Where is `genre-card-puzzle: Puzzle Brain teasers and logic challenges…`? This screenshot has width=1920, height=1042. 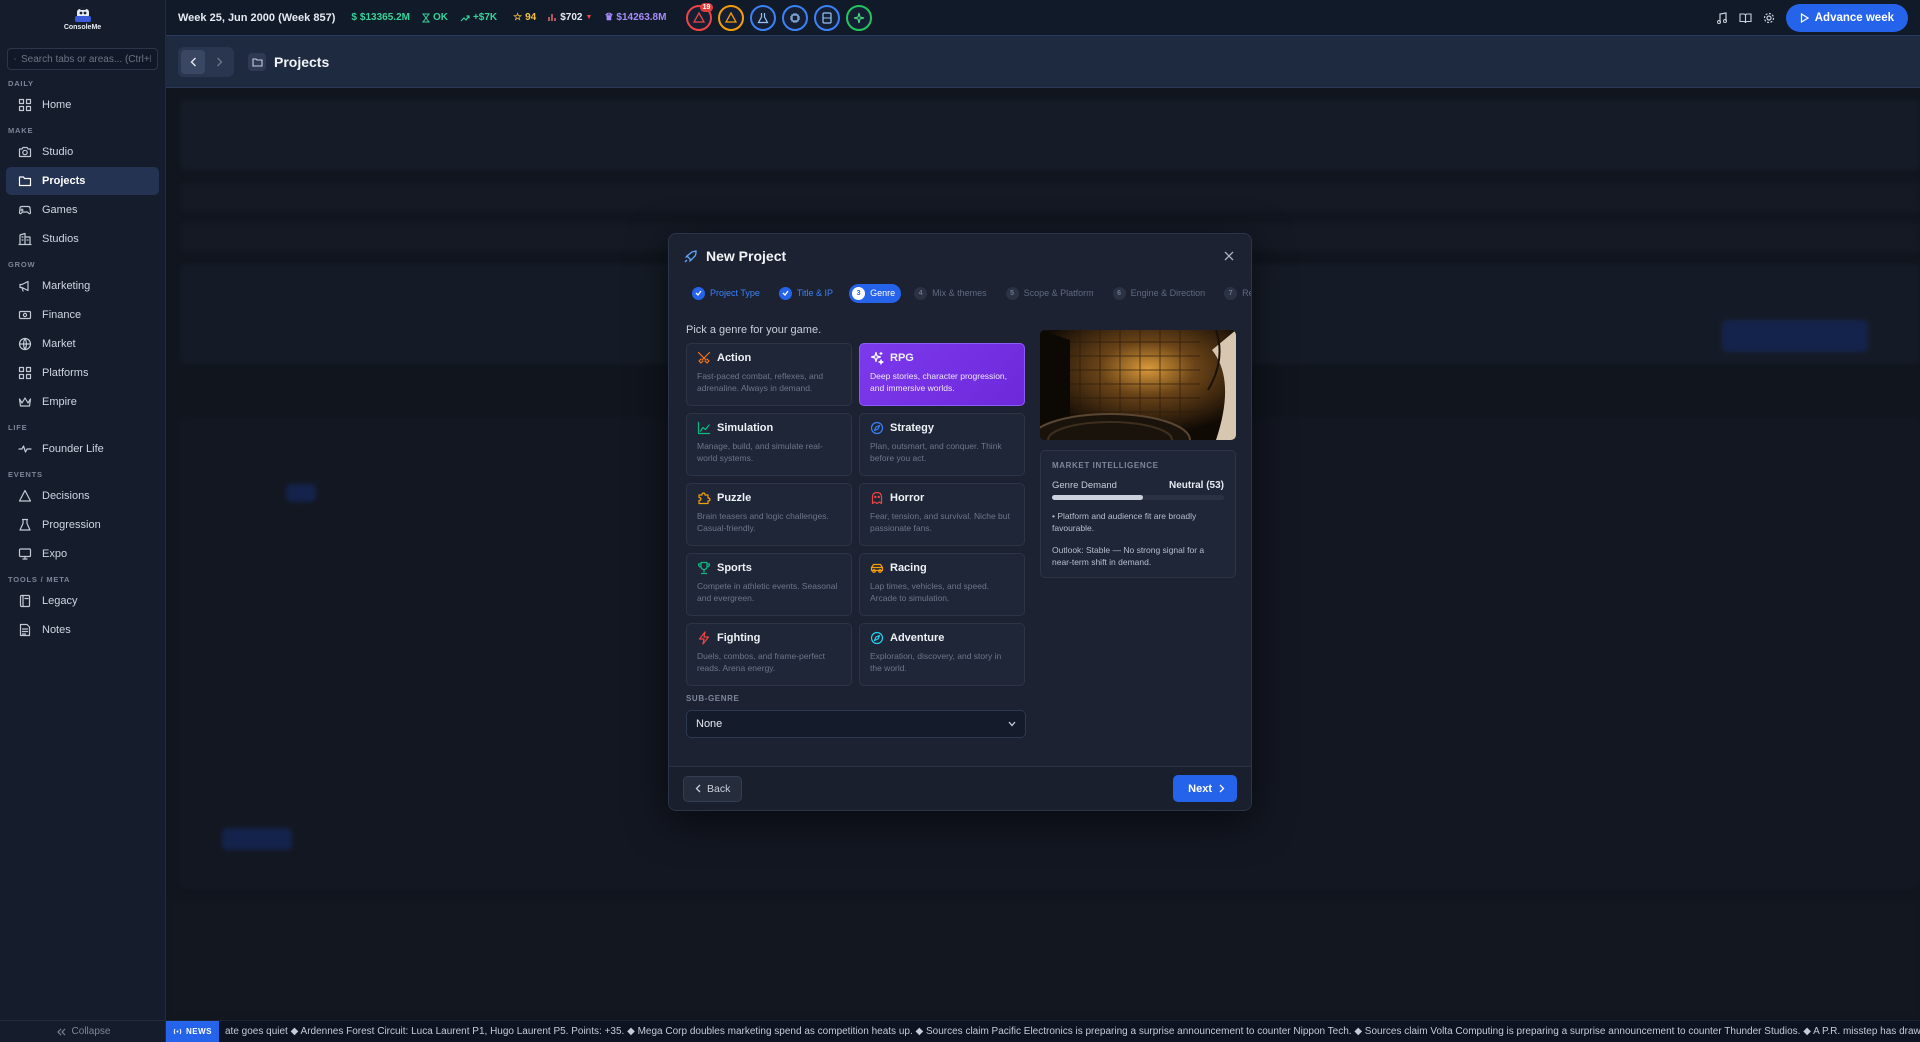
genre-card-puzzle: Puzzle Brain teasers and logic challenges… is located at coordinates (769, 514).